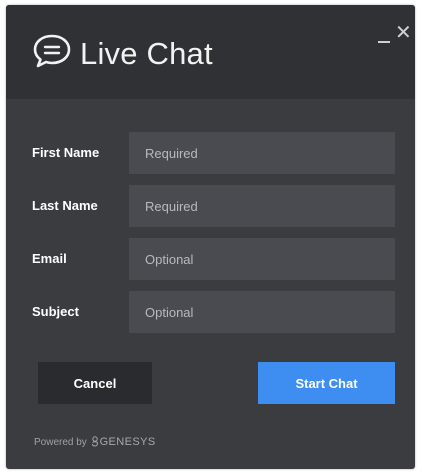 This screenshot has height=473, width=422. Describe the element at coordinates (262, 153) in the screenshot. I see `first-name-input` at that location.